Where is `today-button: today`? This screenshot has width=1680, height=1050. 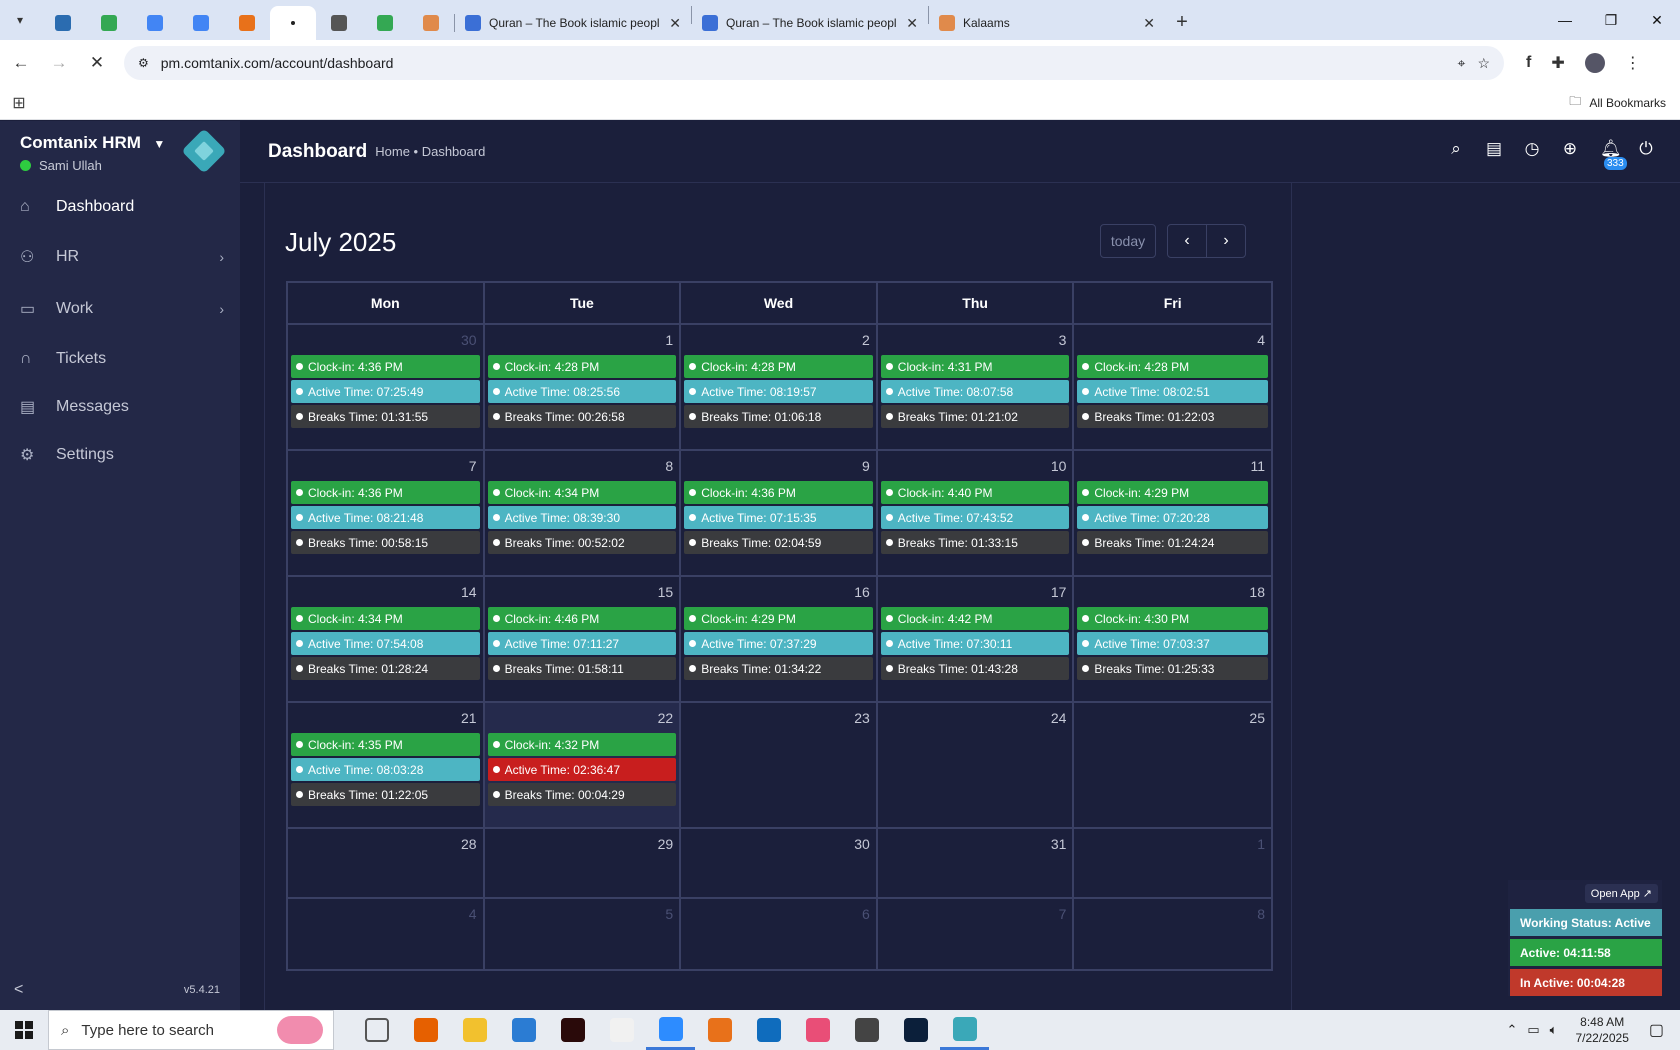
today-button: today is located at coordinates (1128, 241).